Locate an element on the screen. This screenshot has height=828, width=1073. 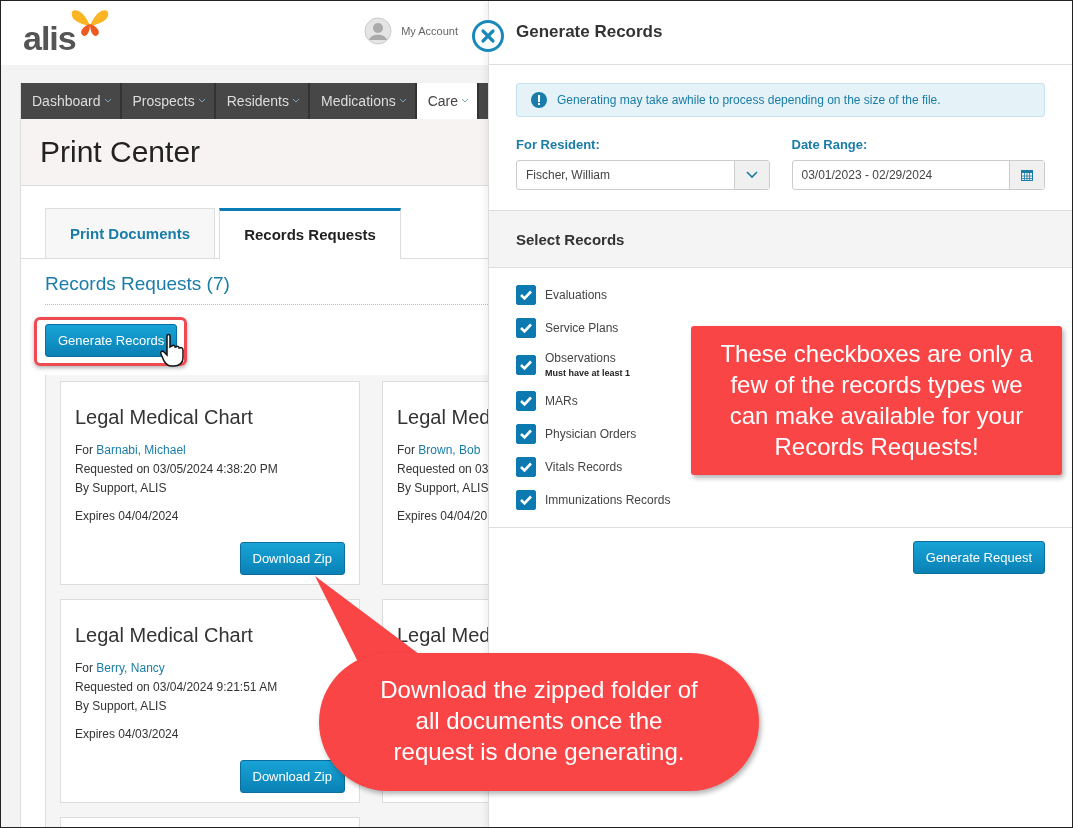
expiry-date: Expires 04/03/2024 is located at coordinates (127, 734).